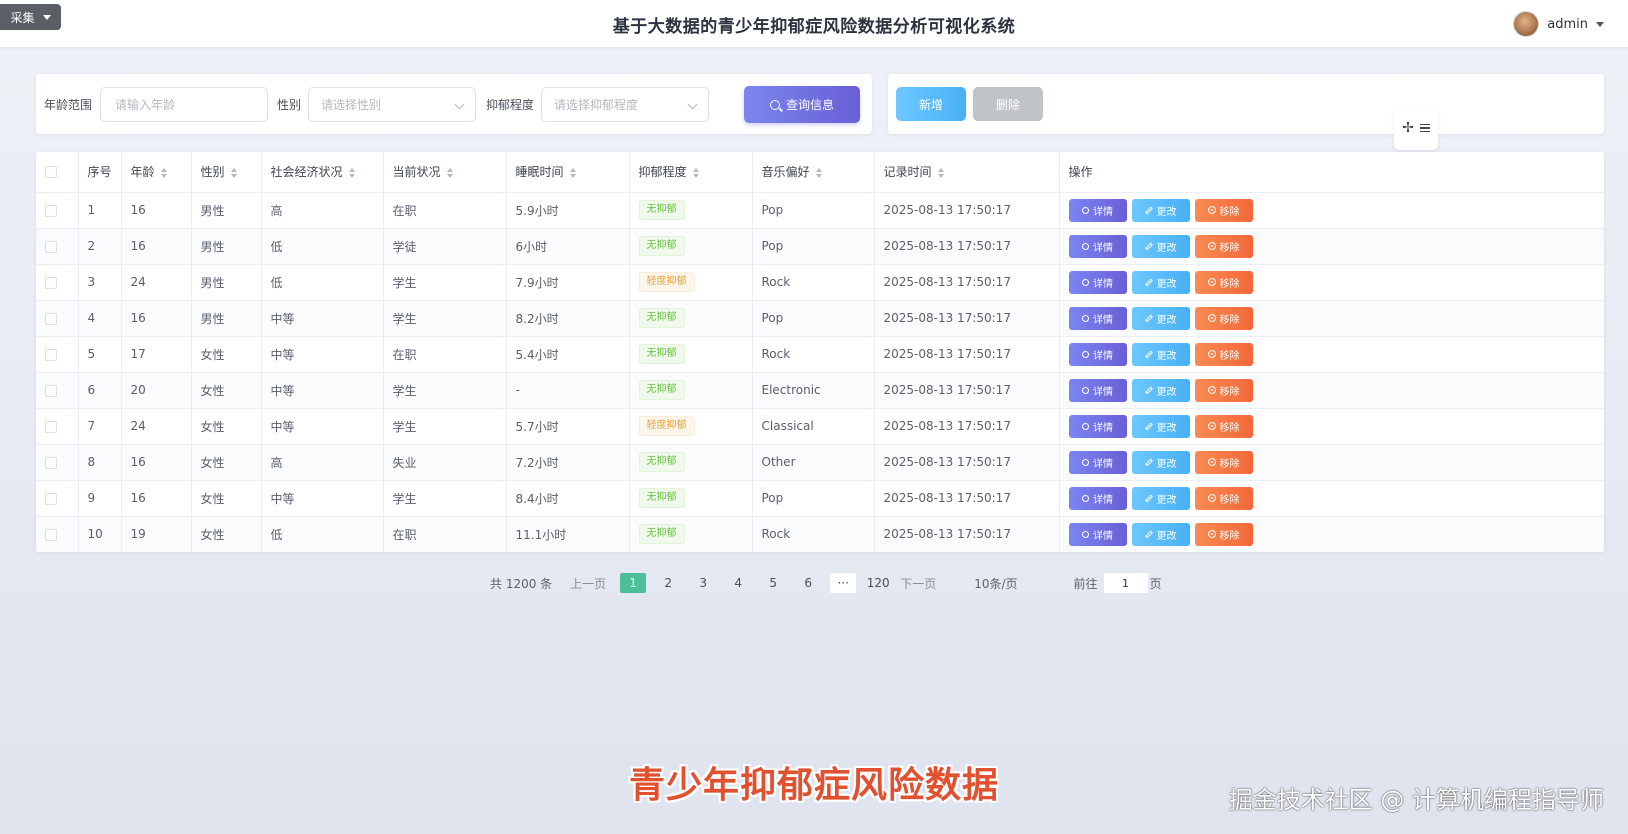 The width and height of the screenshot is (1628, 834). What do you see at coordinates (588, 583) in the screenshot?
I see `prev-page-button: 上一页` at bounding box center [588, 583].